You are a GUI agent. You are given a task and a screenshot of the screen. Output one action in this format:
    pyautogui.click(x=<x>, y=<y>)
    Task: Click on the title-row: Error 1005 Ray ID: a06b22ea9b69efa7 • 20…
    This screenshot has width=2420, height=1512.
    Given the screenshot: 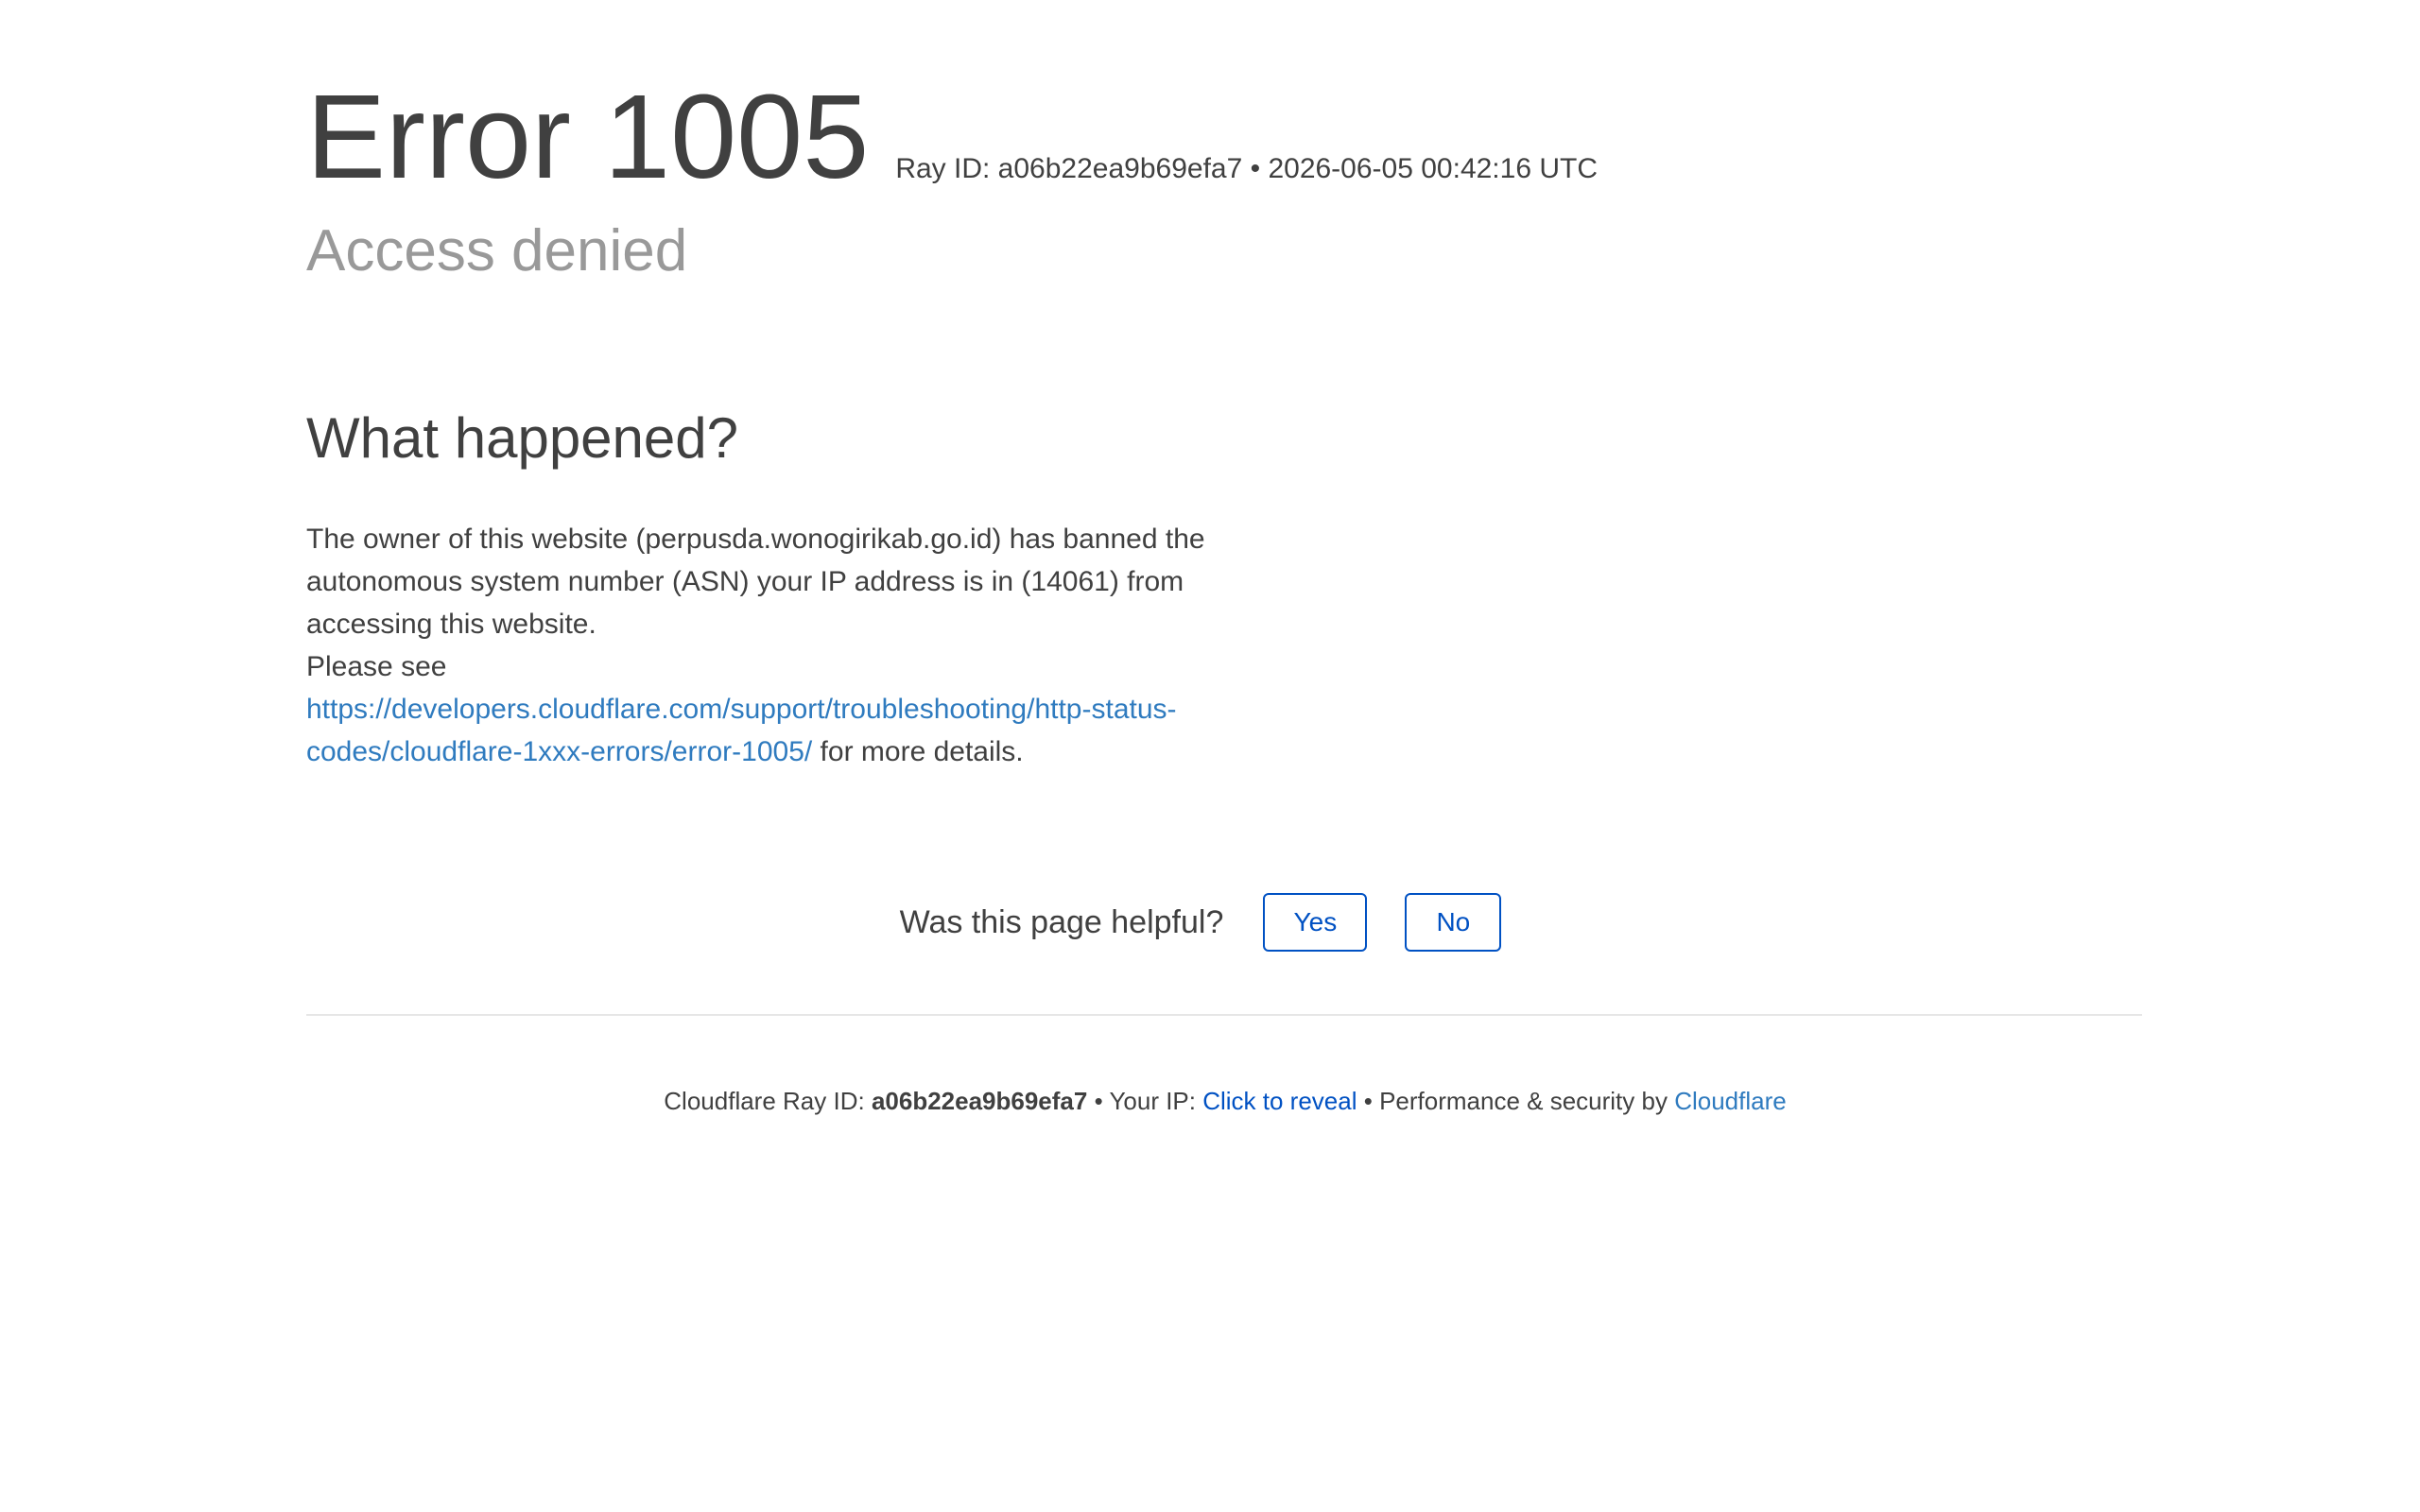 What is the action you would take?
    pyautogui.click(x=1223, y=137)
    